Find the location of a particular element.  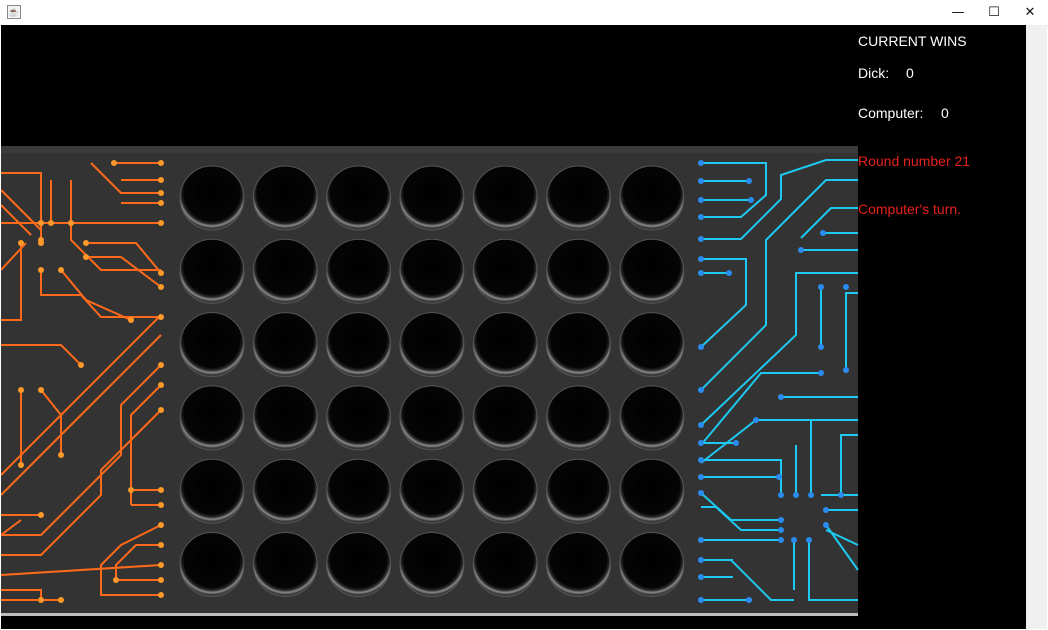

board-slot-r3-c7 is located at coordinates (652, 345).